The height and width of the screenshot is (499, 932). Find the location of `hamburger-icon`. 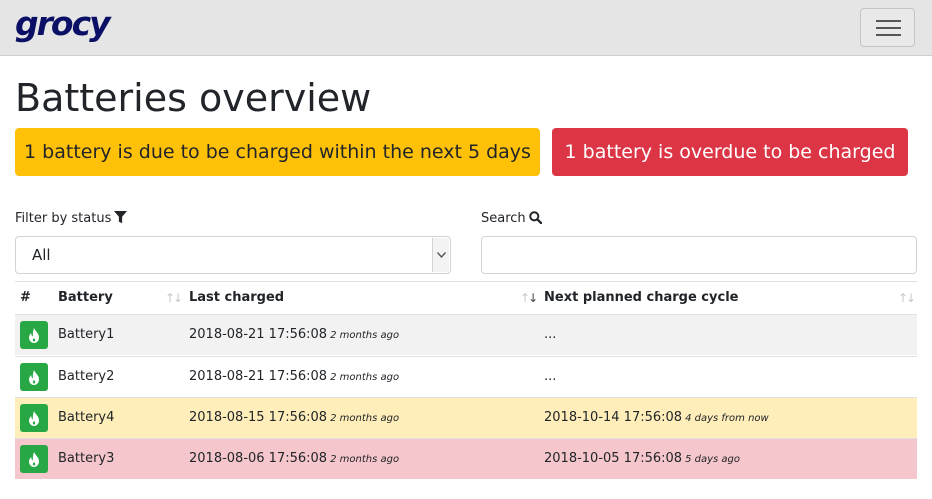

hamburger-icon is located at coordinates (888, 21).